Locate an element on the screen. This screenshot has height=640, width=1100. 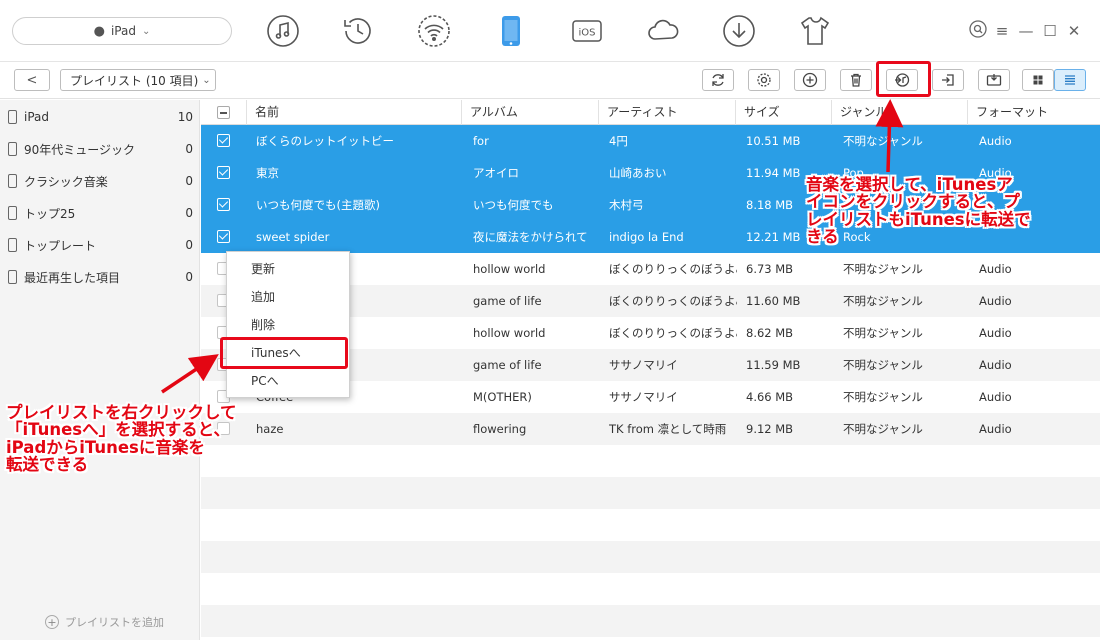
cell-album: flowering is located at coordinates (500, 429).